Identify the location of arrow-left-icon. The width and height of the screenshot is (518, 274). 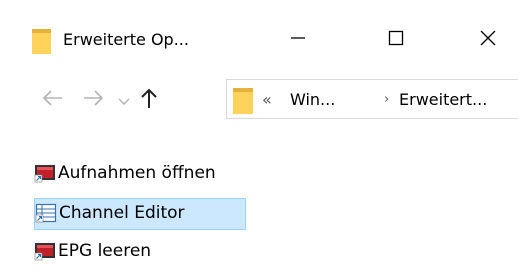
(53, 100).